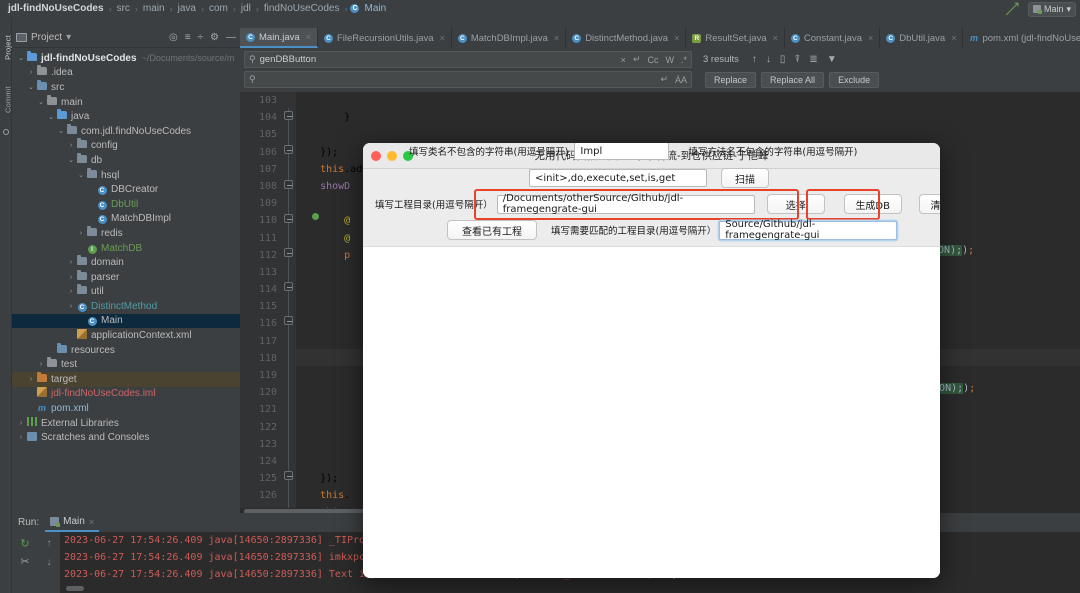 This screenshot has width=1080, height=593. What do you see at coordinates (126, 58) in the screenshot?
I see `tree-node-jdl-findnousecodes: ⌄ jdl-findNoUseCodes ~/Documents/source/m` at bounding box center [126, 58].